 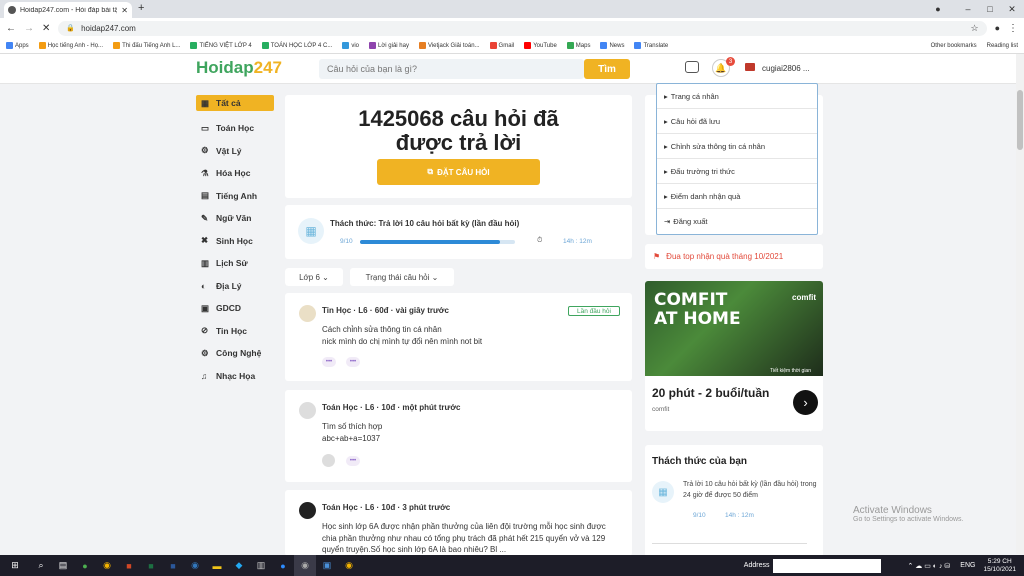 What do you see at coordinates (997, 28) in the screenshot?
I see `extension-icon: ●` at bounding box center [997, 28].